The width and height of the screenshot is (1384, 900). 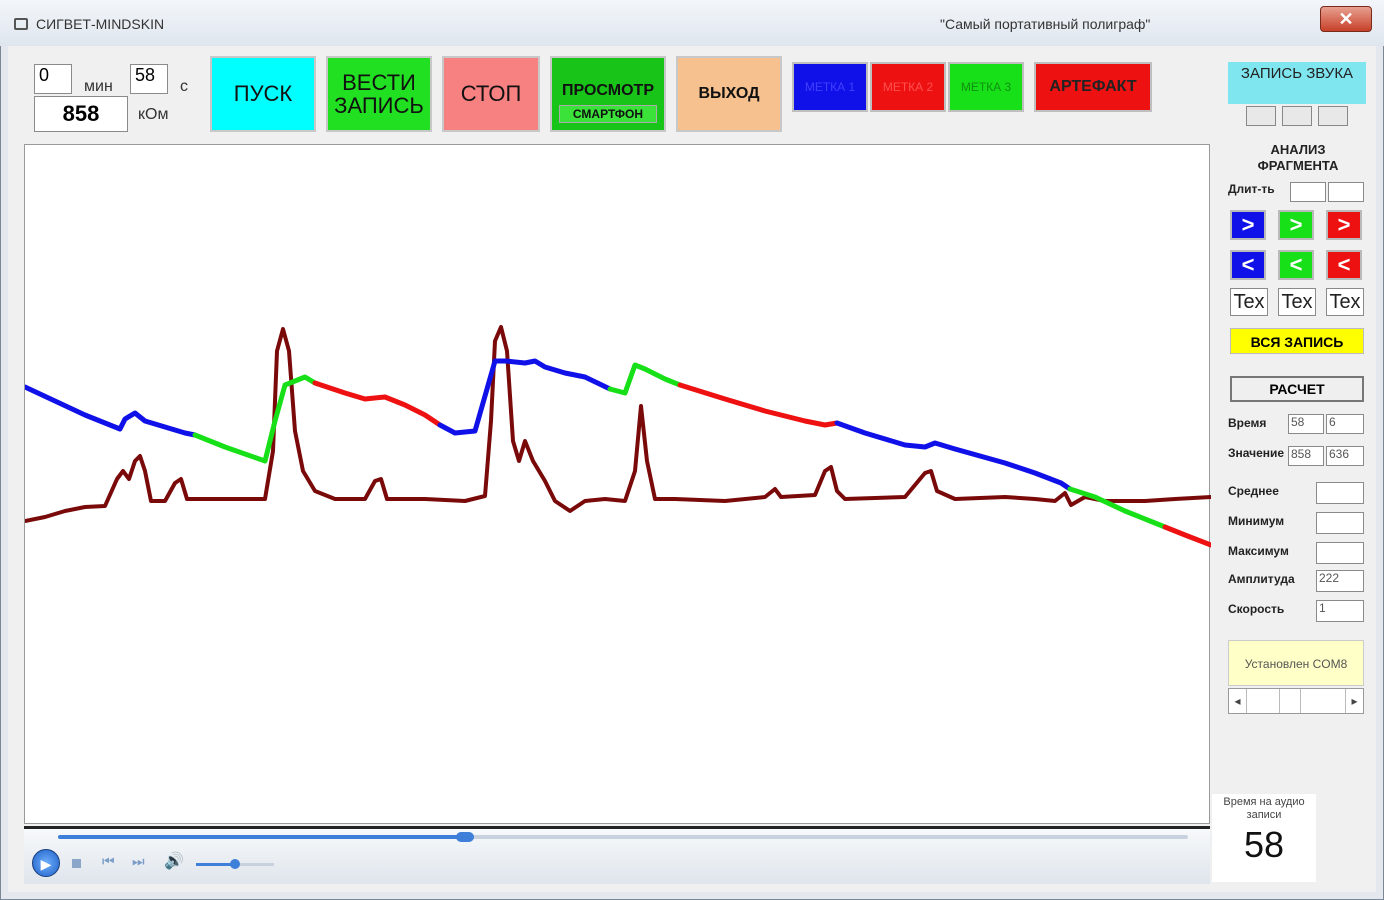 What do you see at coordinates (1264, 844) in the screenshot?
I see `audio-time-value: 58` at bounding box center [1264, 844].